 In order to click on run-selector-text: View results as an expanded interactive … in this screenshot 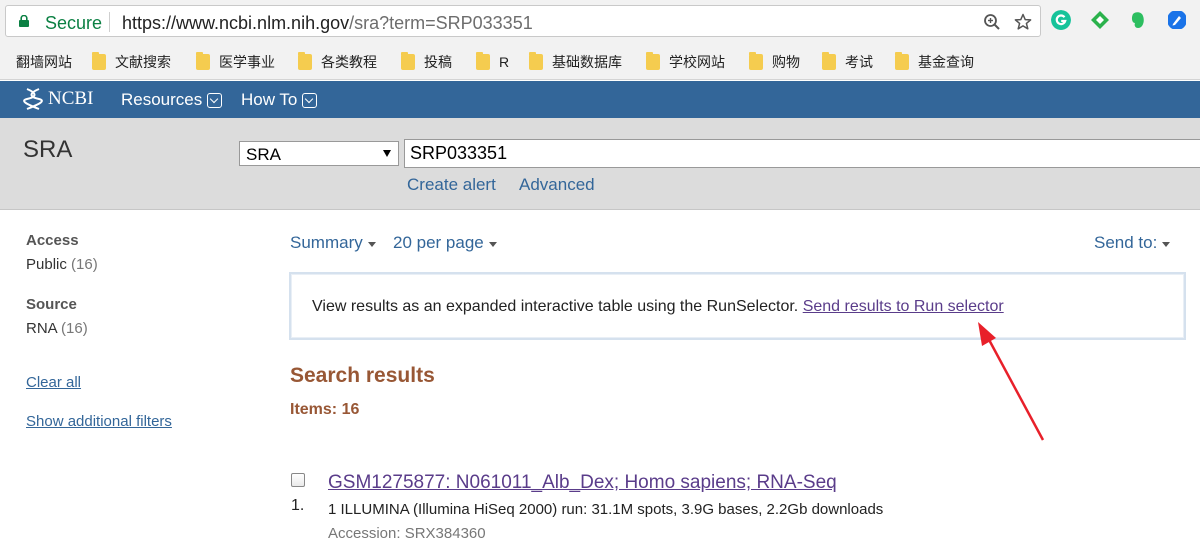, I will do `click(555, 306)`.